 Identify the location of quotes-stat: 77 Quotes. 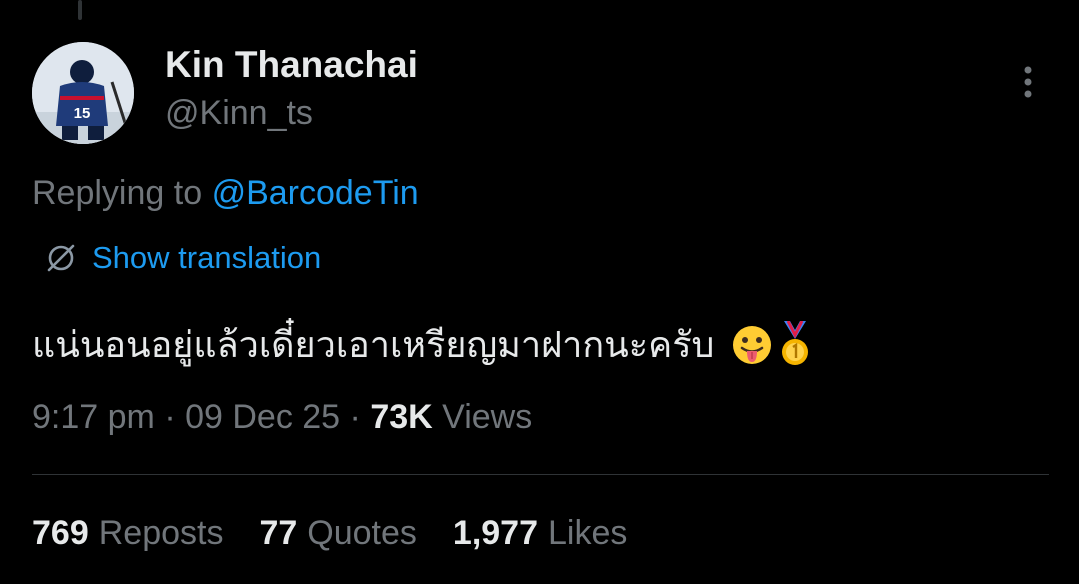
(337, 533).